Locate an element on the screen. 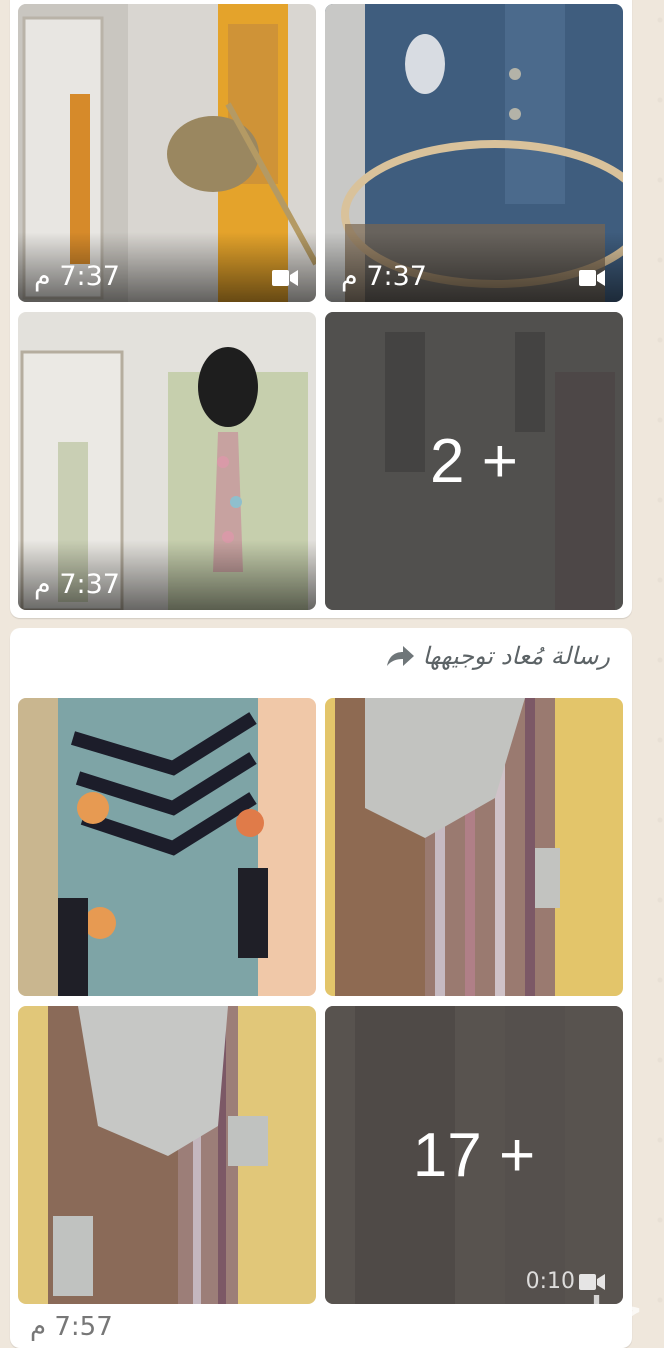 The image size is (664, 1348). forward-arrow-icon is located at coordinates (400, 656).